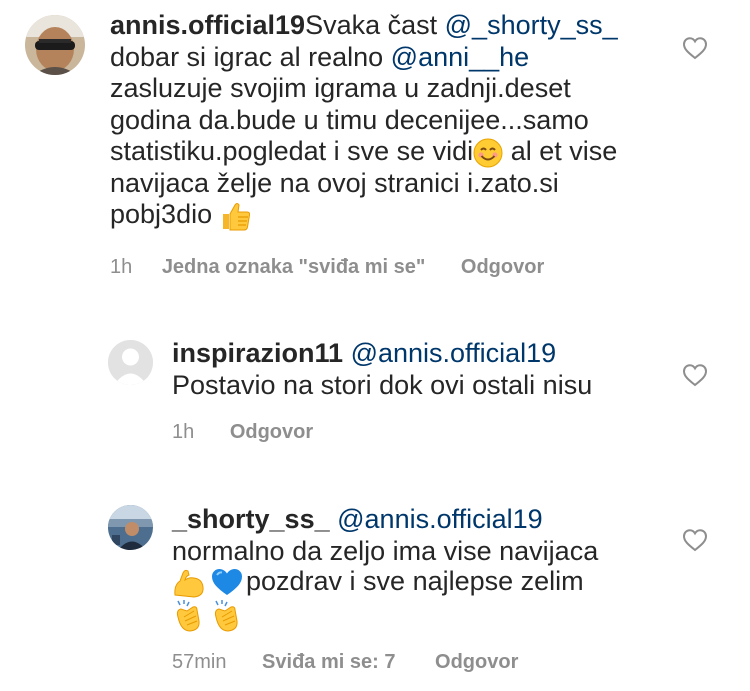  I want to click on comment-username: inspirazion11, so click(257, 353).